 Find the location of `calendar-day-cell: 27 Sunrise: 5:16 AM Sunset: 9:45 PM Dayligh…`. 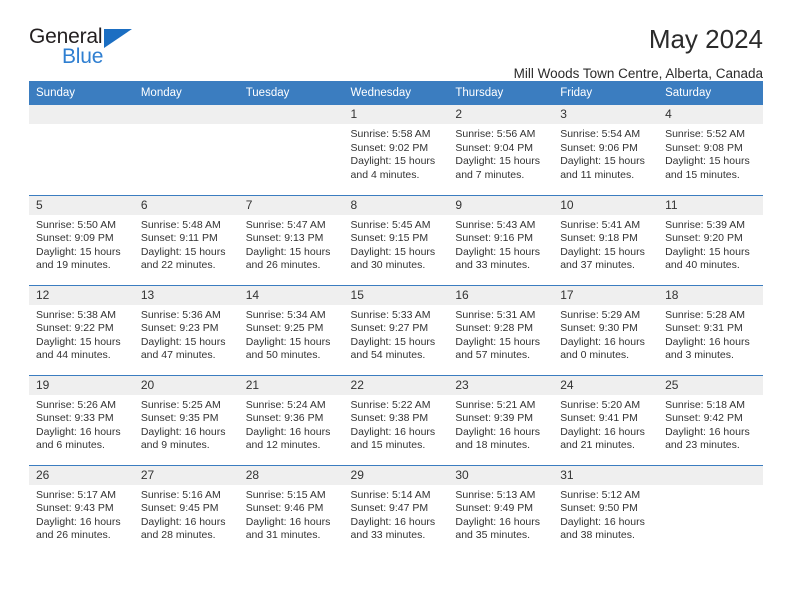

calendar-day-cell: 27 Sunrise: 5:16 AM Sunset: 9:45 PM Dayligh… is located at coordinates (186, 509).